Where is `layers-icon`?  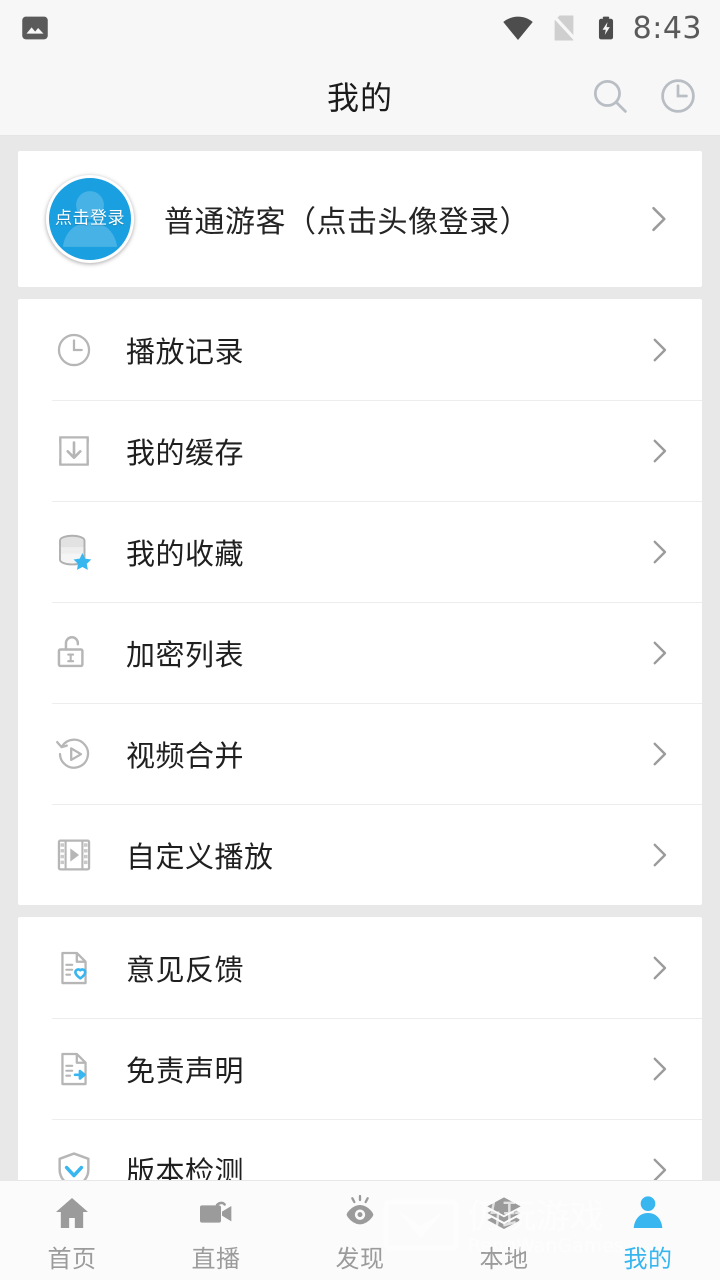
layers-icon is located at coordinates (504, 1213).